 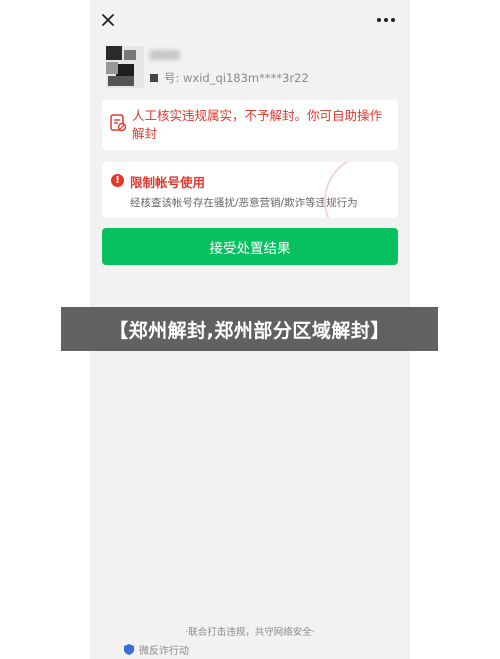 I want to click on restriction-title: 限制帐号使用, so click(x=168, y=182).